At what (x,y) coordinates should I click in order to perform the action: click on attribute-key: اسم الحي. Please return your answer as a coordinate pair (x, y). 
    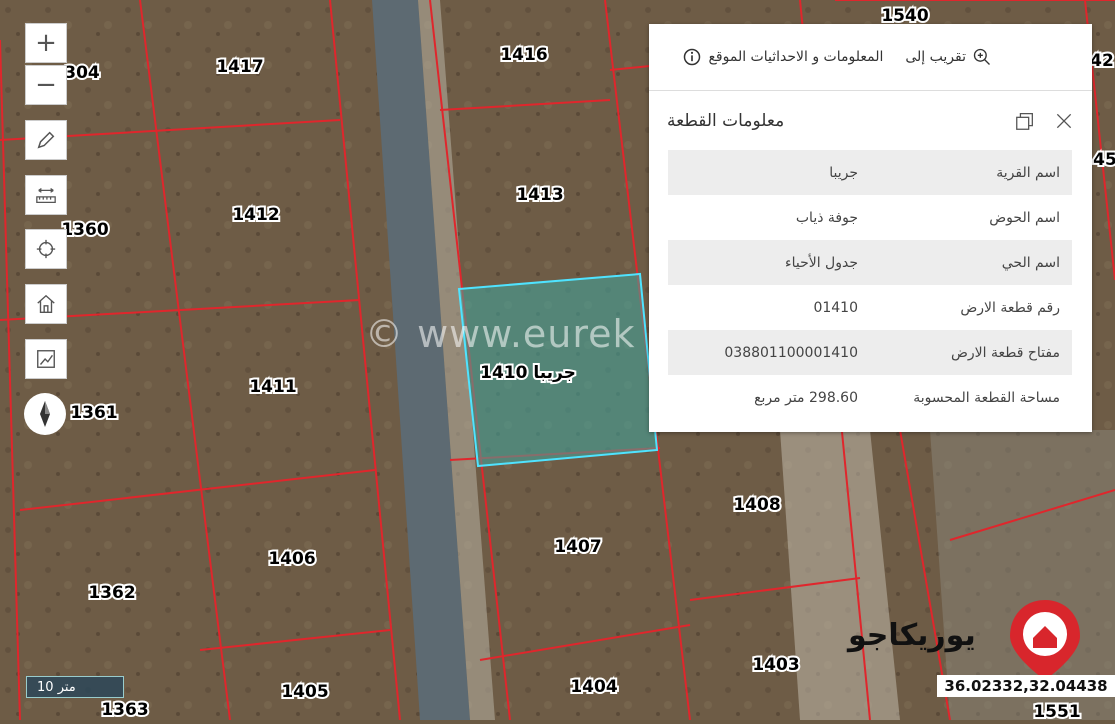
    Looking at the image, I should click on (971, 262).